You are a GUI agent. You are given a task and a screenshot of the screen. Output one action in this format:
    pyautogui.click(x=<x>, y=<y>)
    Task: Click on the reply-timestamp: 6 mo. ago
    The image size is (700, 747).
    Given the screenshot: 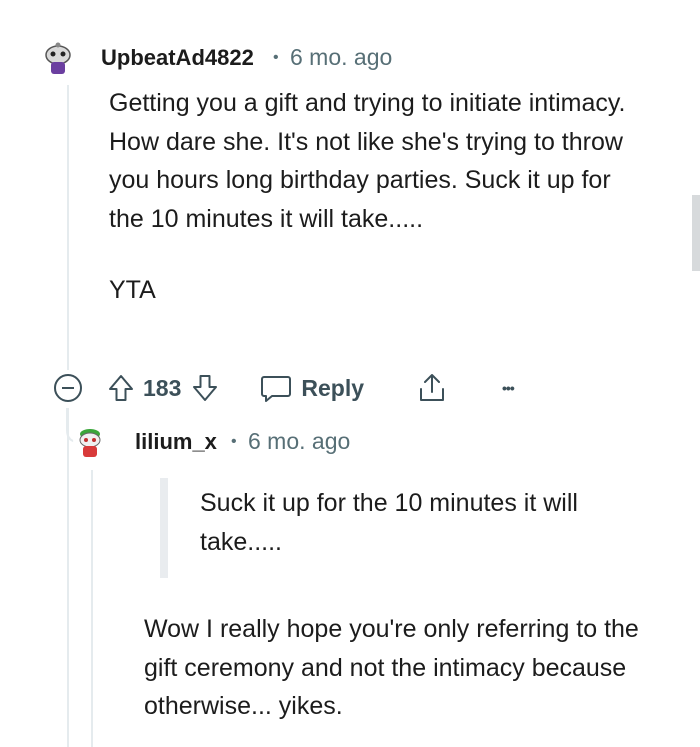 What is the action you would take?
    pyautogui.click(x=299, y=441)
    